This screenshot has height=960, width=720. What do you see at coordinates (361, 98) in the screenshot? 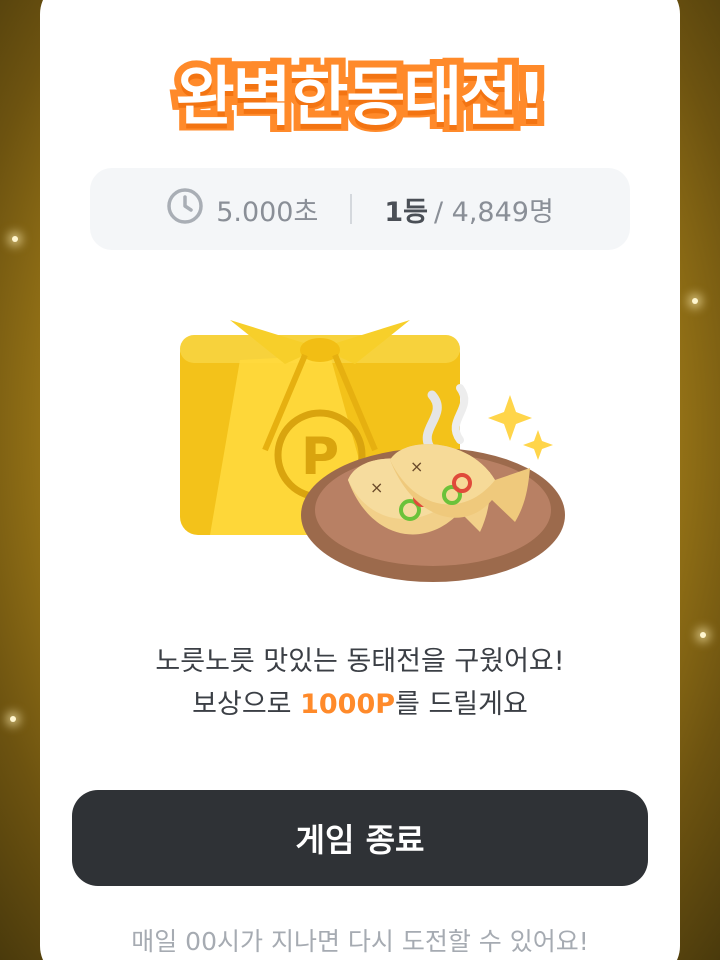
I see `page-title: 완벽한동태전!` at bounding box center [361, 98].